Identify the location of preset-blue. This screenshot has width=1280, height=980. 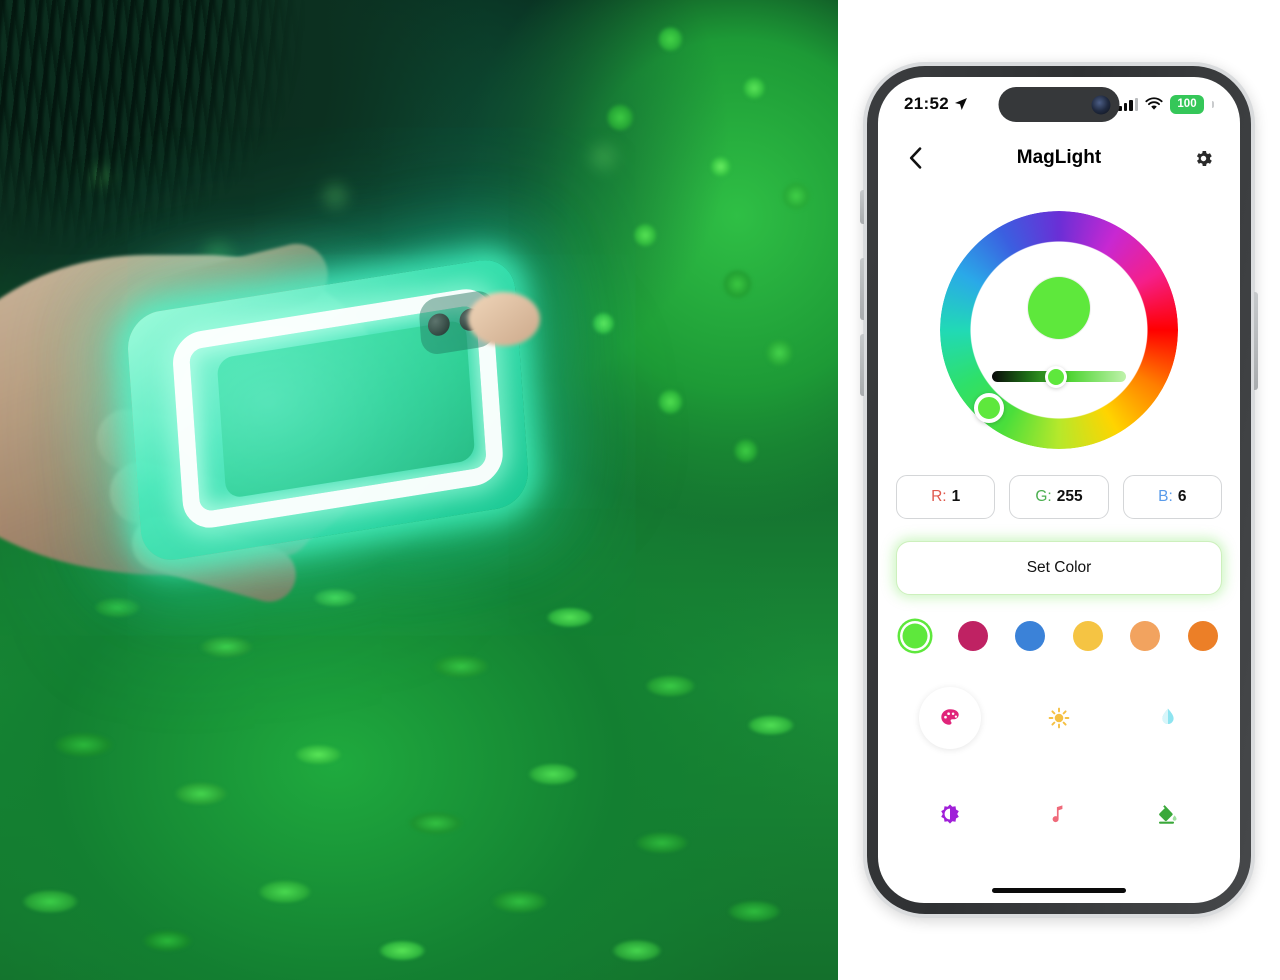
(1030, 636).